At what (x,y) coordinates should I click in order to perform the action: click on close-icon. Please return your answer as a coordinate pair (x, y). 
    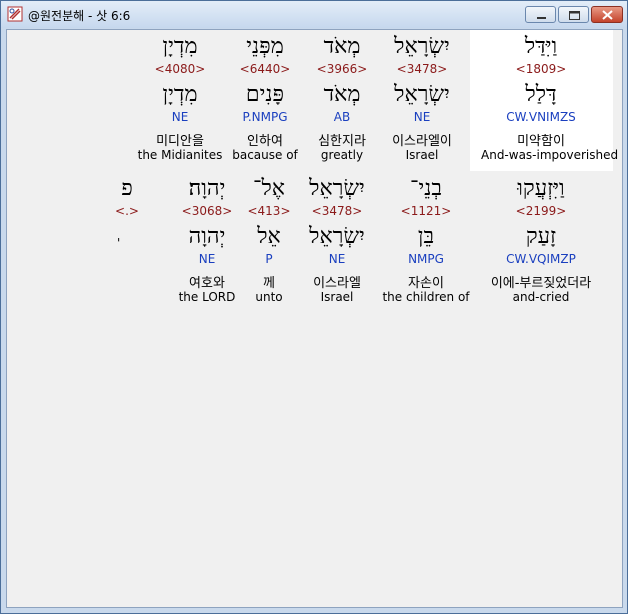
    Looking at the image, I should click on (607, 15).